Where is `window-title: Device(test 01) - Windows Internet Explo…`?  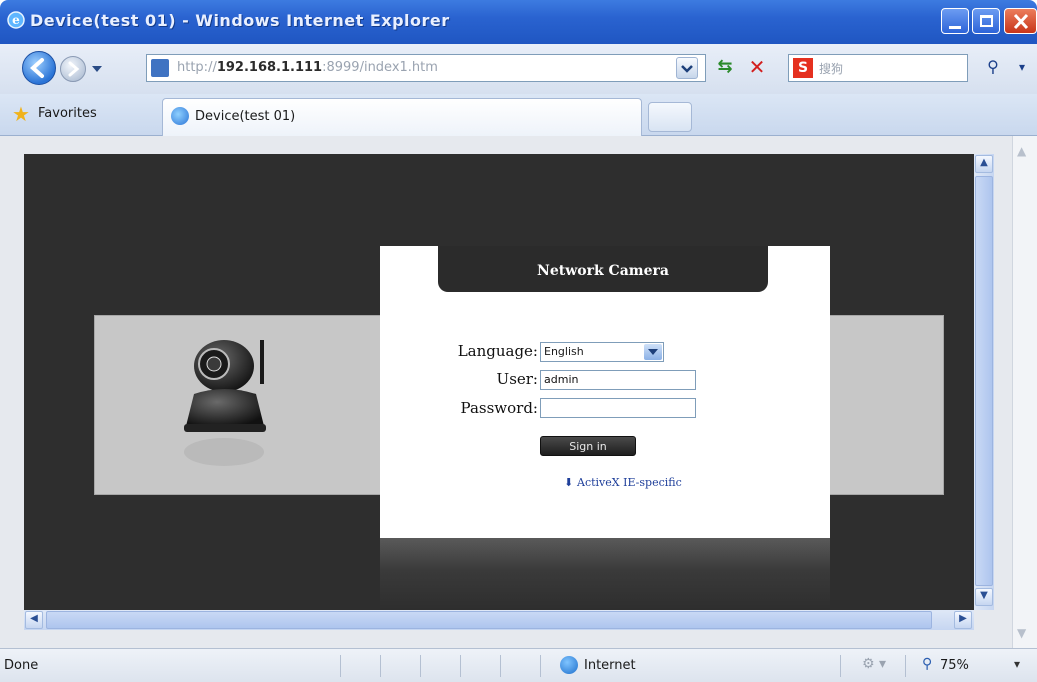 window-title: Device(test 01) - Windows Internet Explo… is located at coordinates (240, 20).